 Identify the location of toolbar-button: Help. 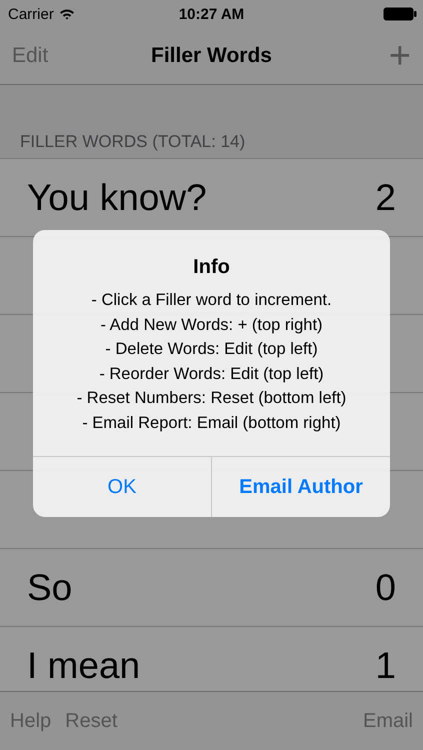
(31, 721).